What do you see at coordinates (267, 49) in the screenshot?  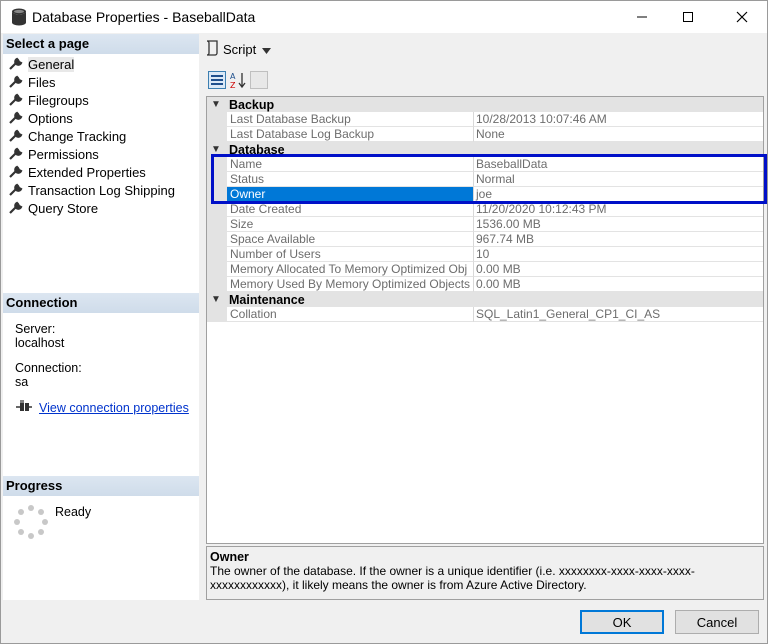 I see `chevron-down-icon` at bounding box center [267, 49].